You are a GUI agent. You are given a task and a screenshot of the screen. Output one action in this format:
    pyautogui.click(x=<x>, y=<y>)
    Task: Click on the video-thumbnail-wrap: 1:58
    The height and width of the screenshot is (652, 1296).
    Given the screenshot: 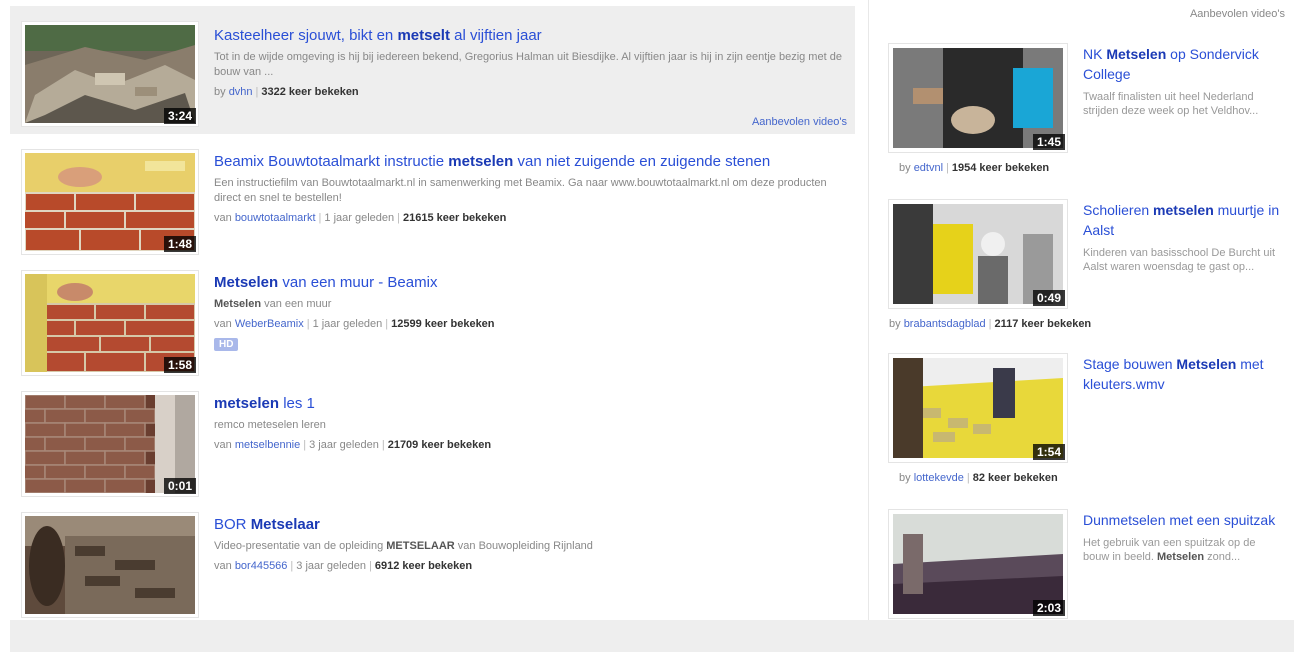 What is the action you would take?
    pyautogui.click(x=110, y=323)
    